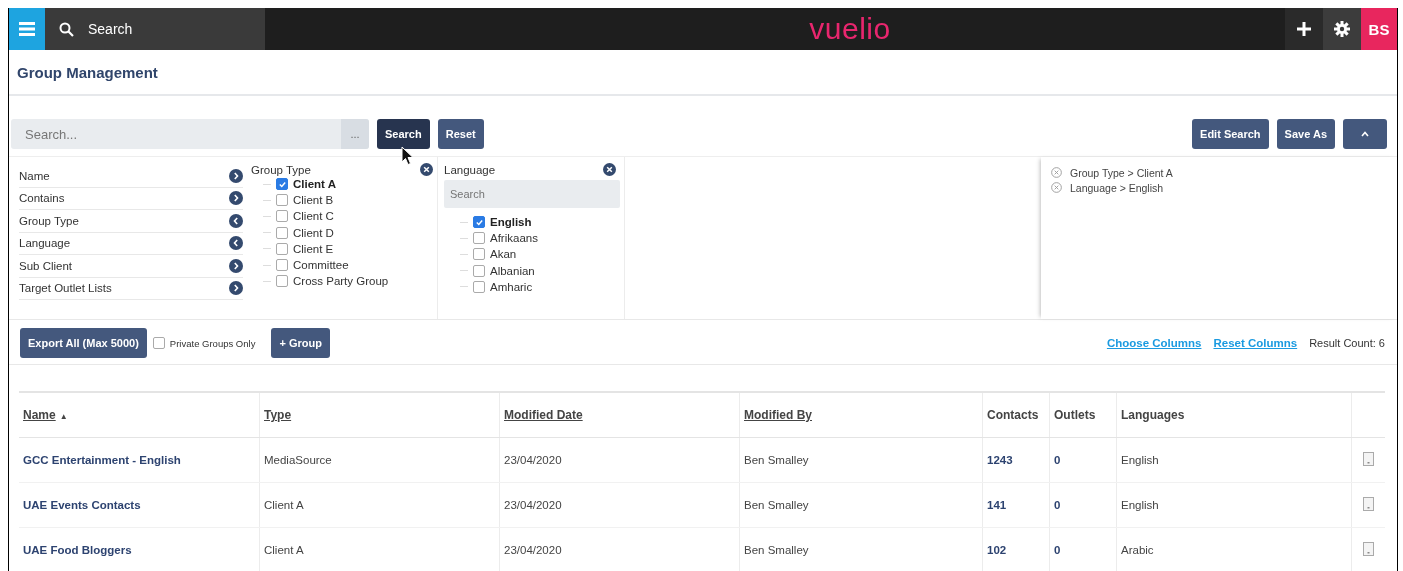 Image resolution: width=1403 pixels, height=571 pixels. What do you see at coordinates (350, 232) in the screenshot?
I see `option-item: Client D` at bounding box center [350, 232].